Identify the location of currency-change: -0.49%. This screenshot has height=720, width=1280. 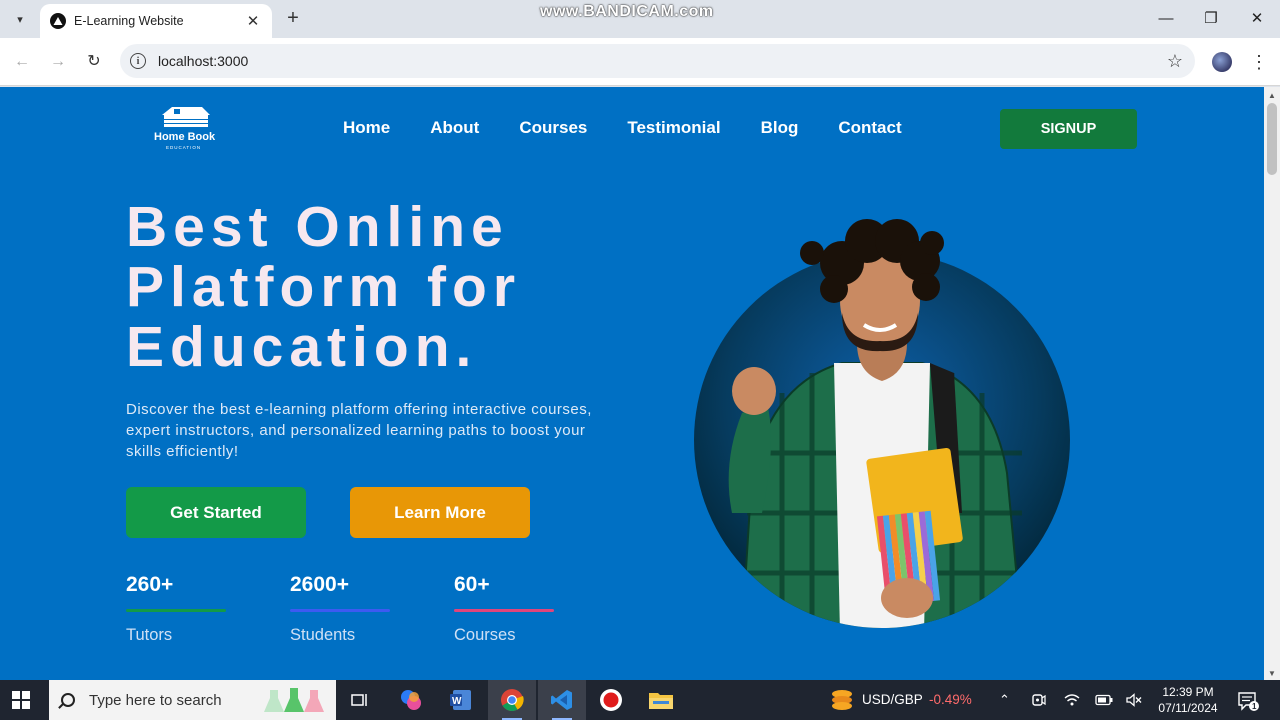
(950, 699).